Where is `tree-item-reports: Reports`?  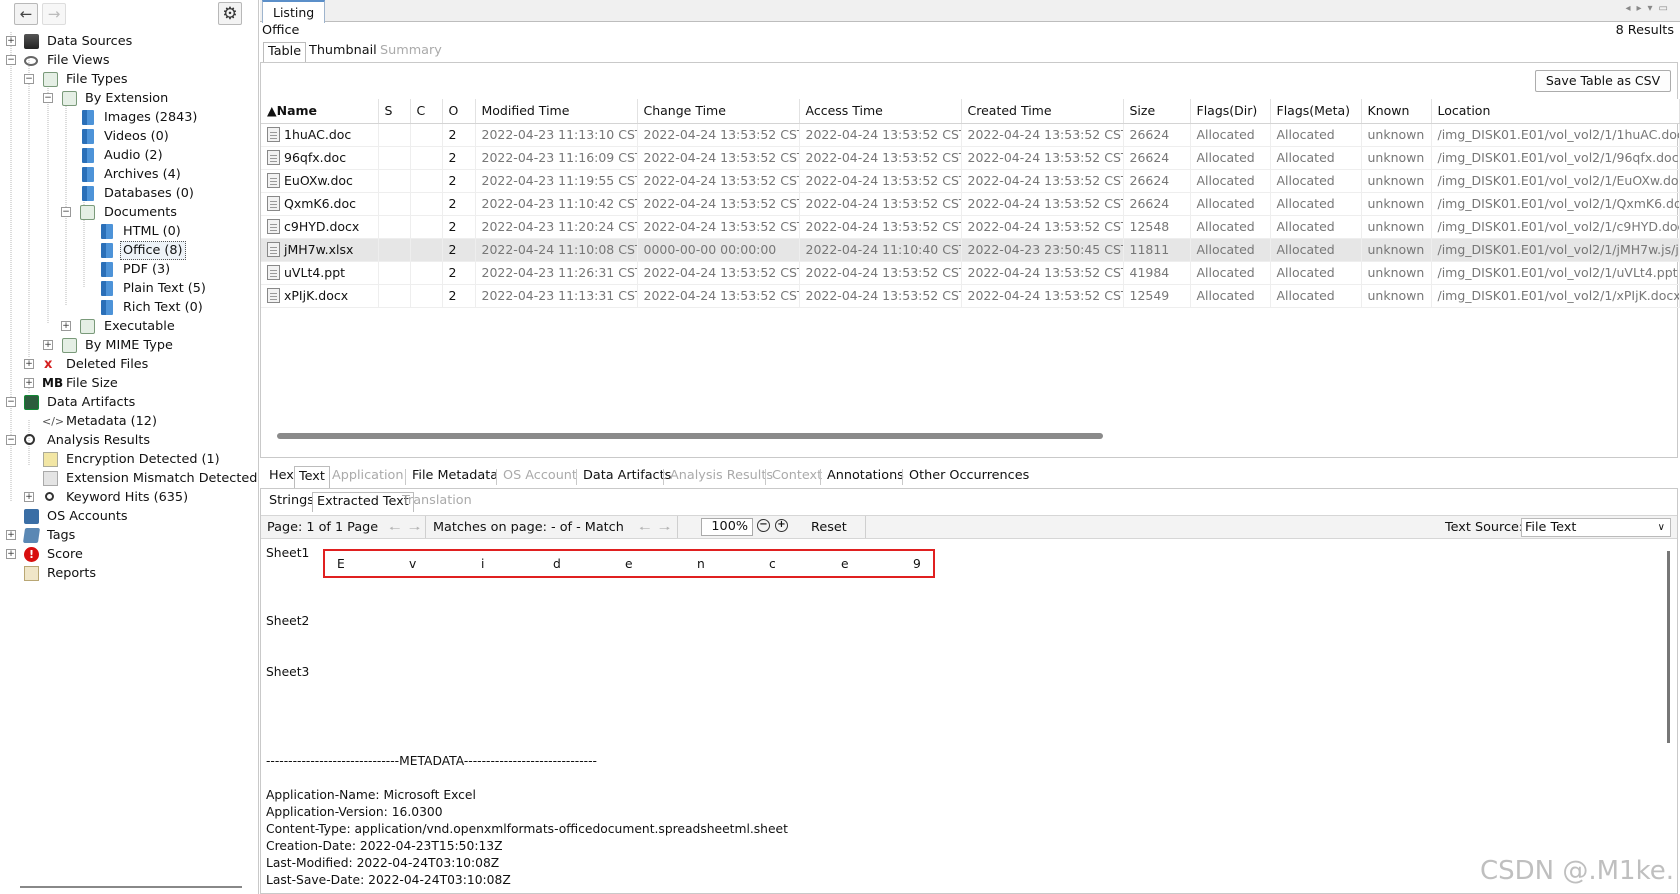
tree-item-reports: Reports is located at coordinates (129, 573).